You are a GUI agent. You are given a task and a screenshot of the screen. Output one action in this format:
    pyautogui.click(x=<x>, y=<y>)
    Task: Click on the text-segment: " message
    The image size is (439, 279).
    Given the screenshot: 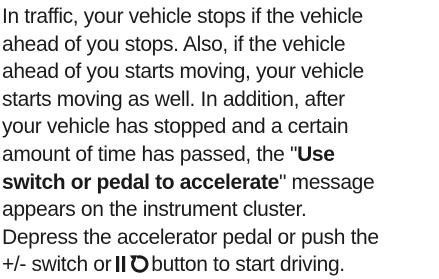 What is the action you would take?
    pyautogui.click(x=326, y=182)
    